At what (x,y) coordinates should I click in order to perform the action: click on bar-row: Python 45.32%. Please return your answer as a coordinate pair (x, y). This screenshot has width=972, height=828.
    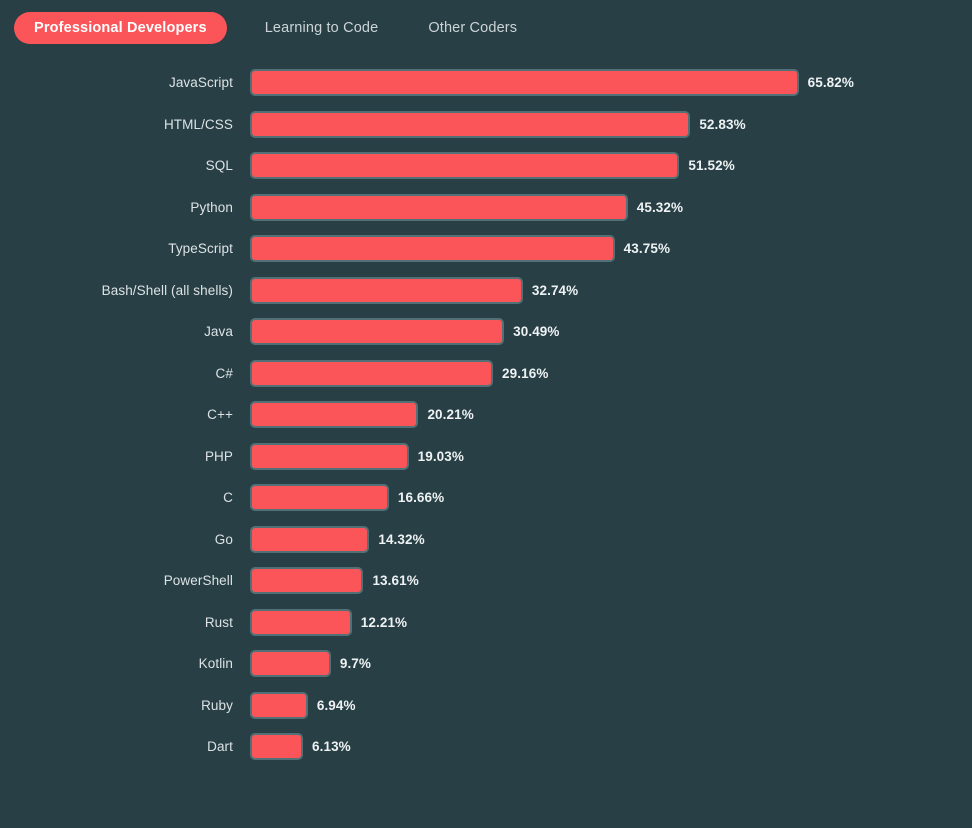
    Looking at the image, I should click on (486, 208).